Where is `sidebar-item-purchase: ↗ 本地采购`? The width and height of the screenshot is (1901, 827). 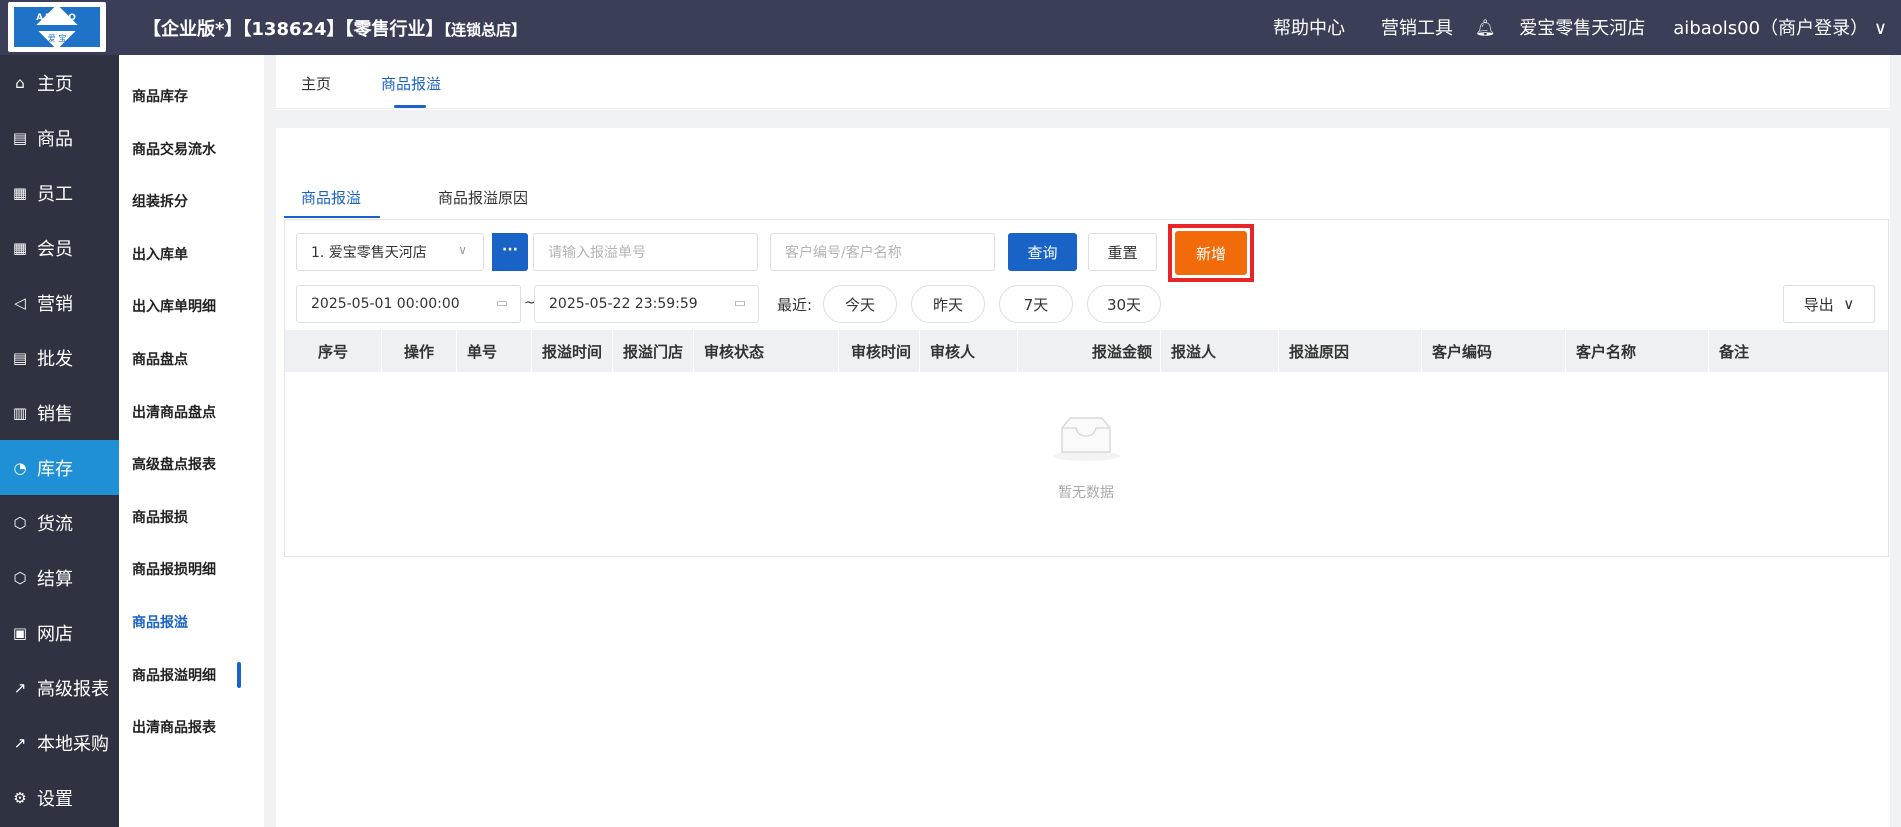 sidebar-item-purchase: ↗ 本地采购 is located at coordinates (59, 742).